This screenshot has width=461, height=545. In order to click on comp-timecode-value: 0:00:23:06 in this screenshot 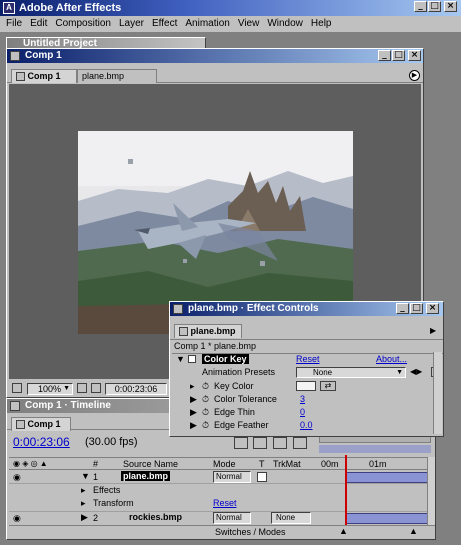, I will do `click(136, 389)`.